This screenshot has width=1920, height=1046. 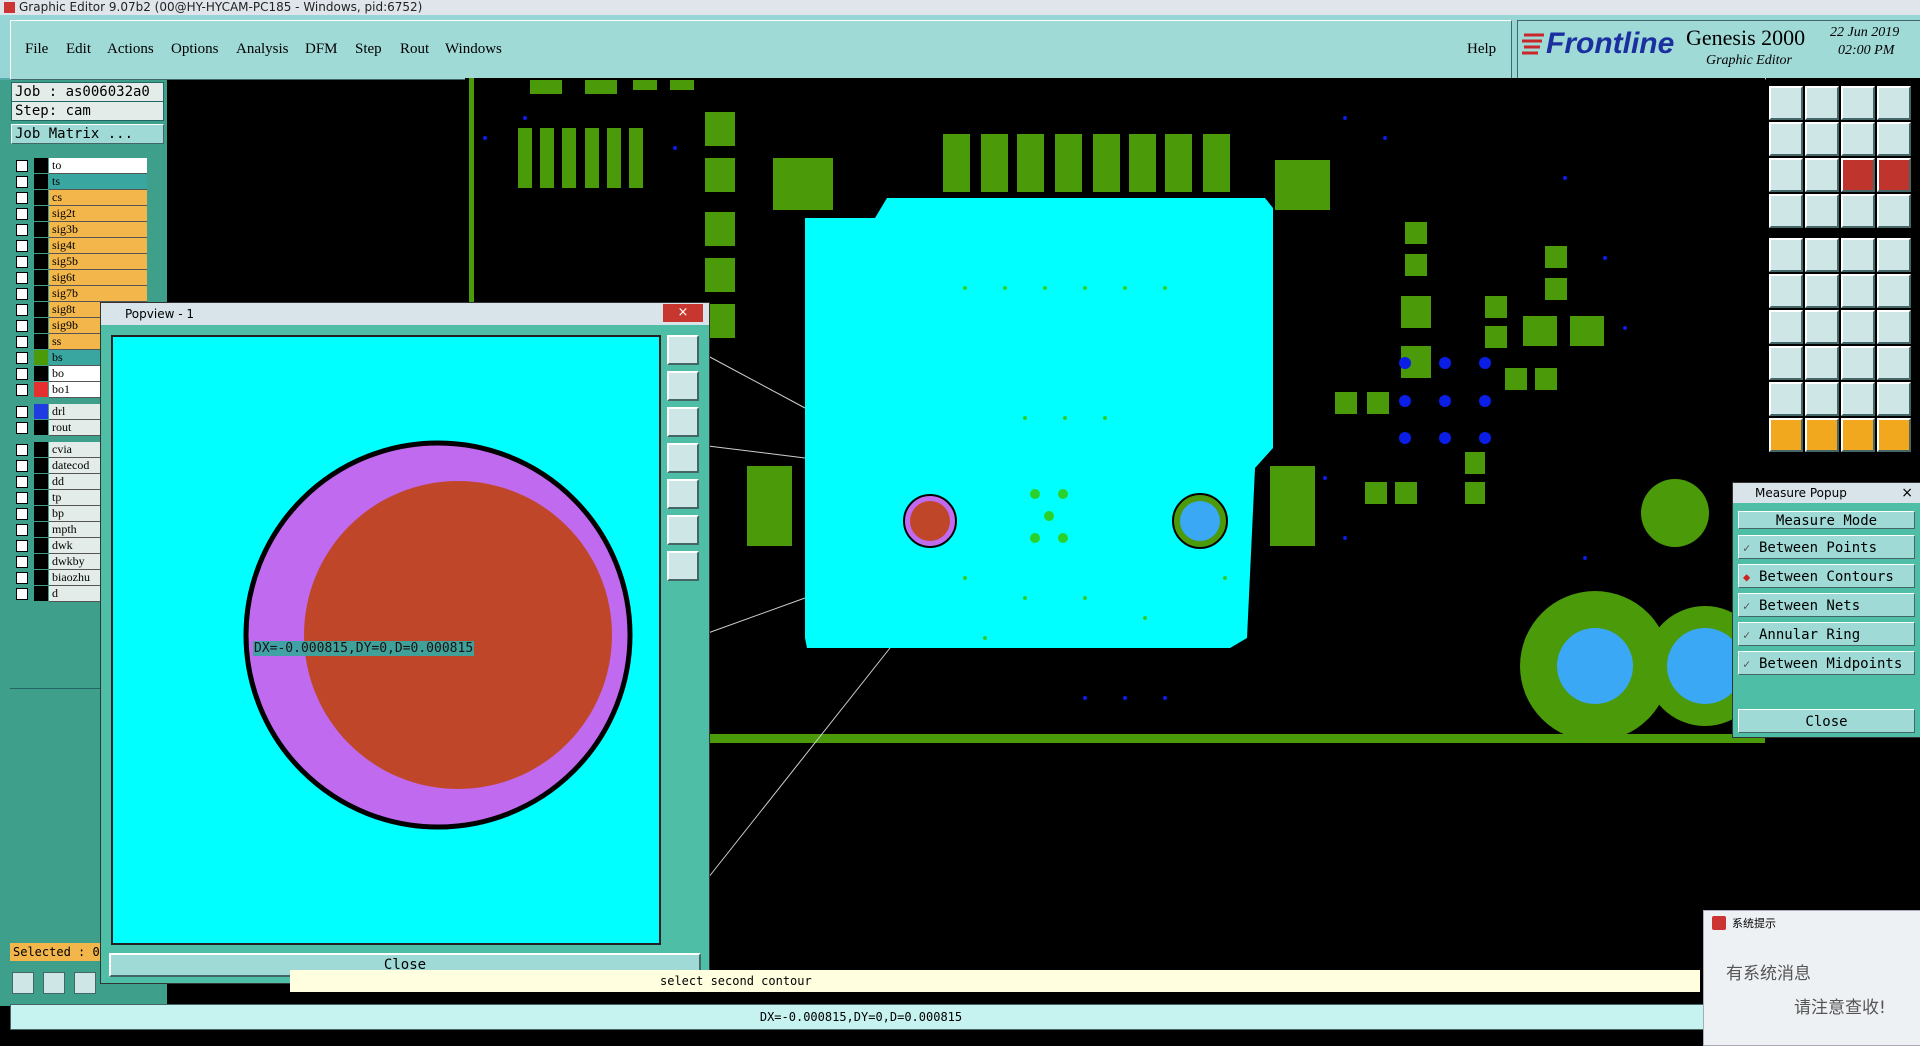 I want to click on layer-row-ts: ts, so click(x=80, y=182).